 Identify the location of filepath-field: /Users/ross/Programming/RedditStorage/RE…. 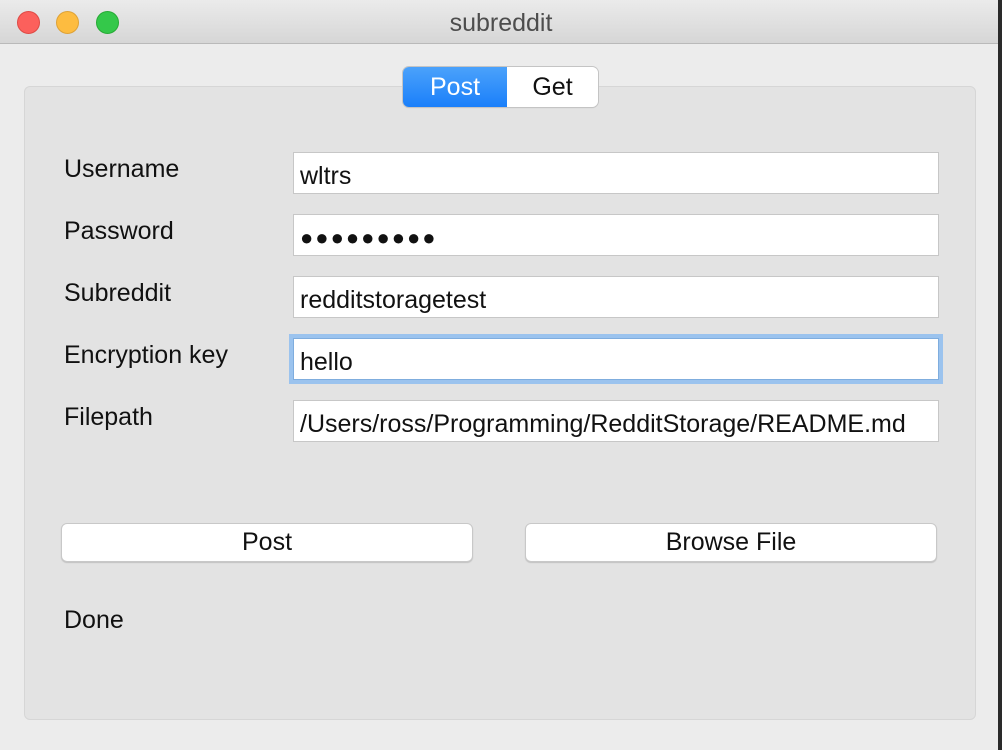
(616, 421).